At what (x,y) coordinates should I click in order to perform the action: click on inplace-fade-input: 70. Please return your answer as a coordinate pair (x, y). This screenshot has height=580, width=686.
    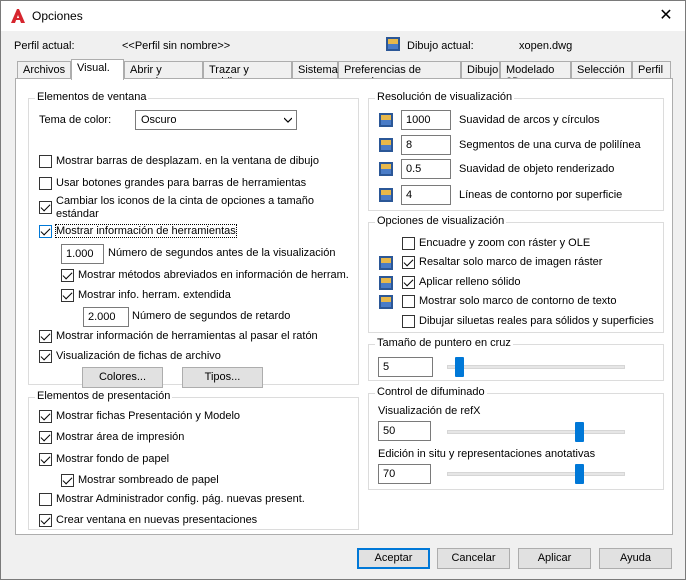
    Looking at the image, I should click on (404, 474).